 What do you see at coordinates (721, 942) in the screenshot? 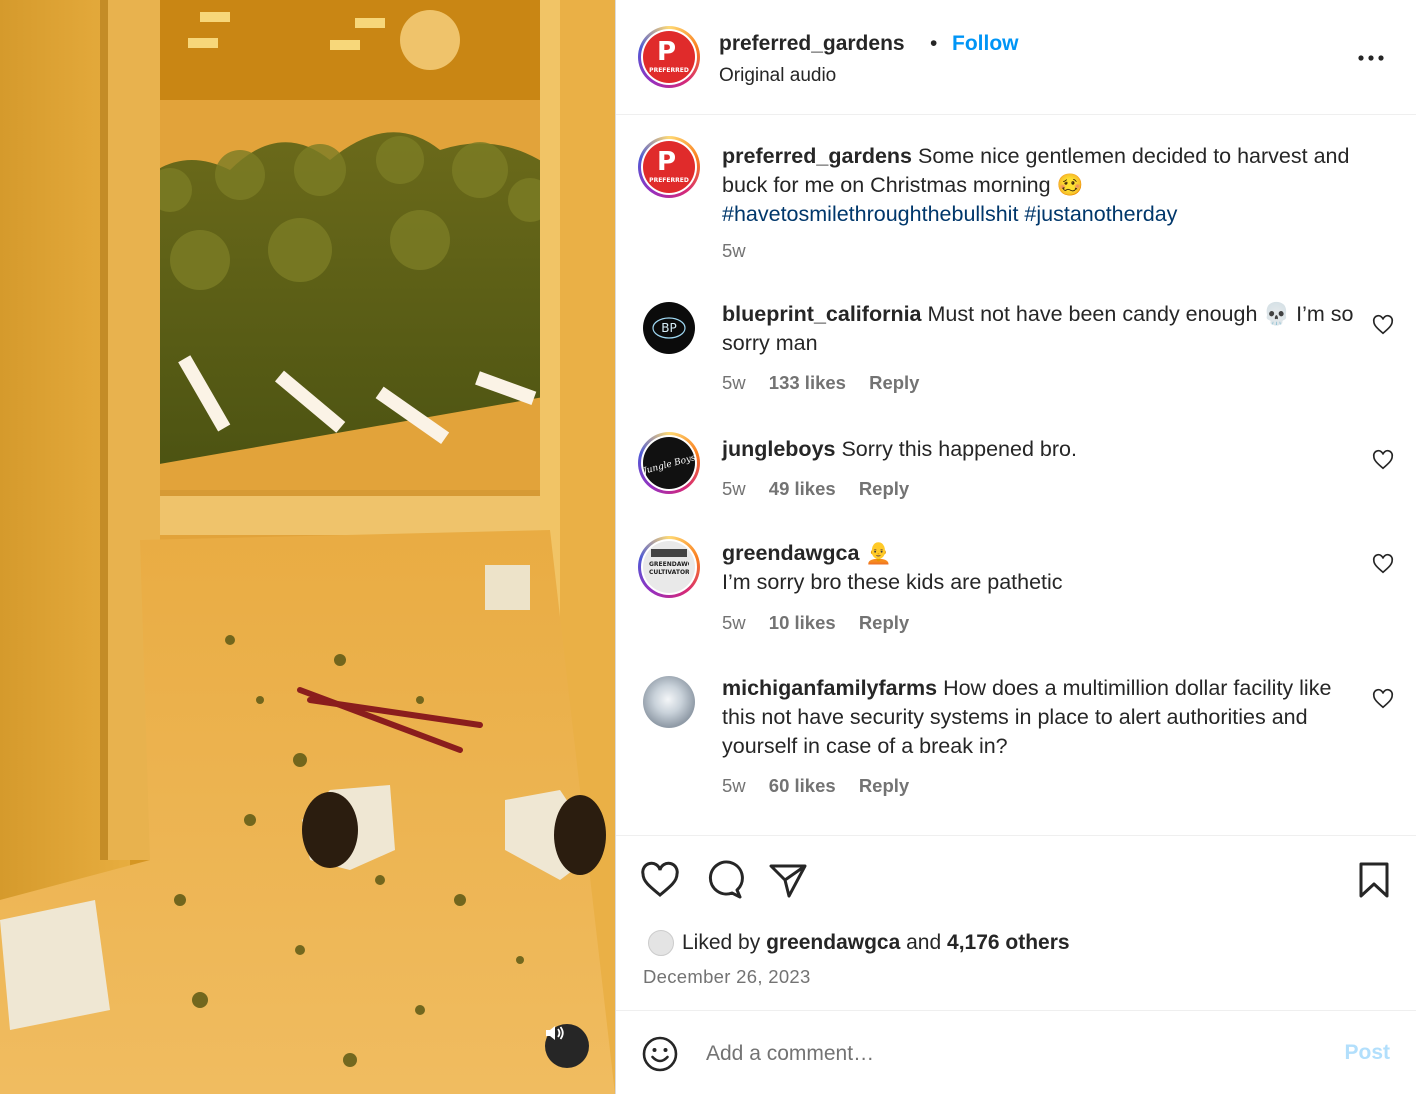
I see `liked-by-prefix: Liked by` at bounding box center [721, 942].